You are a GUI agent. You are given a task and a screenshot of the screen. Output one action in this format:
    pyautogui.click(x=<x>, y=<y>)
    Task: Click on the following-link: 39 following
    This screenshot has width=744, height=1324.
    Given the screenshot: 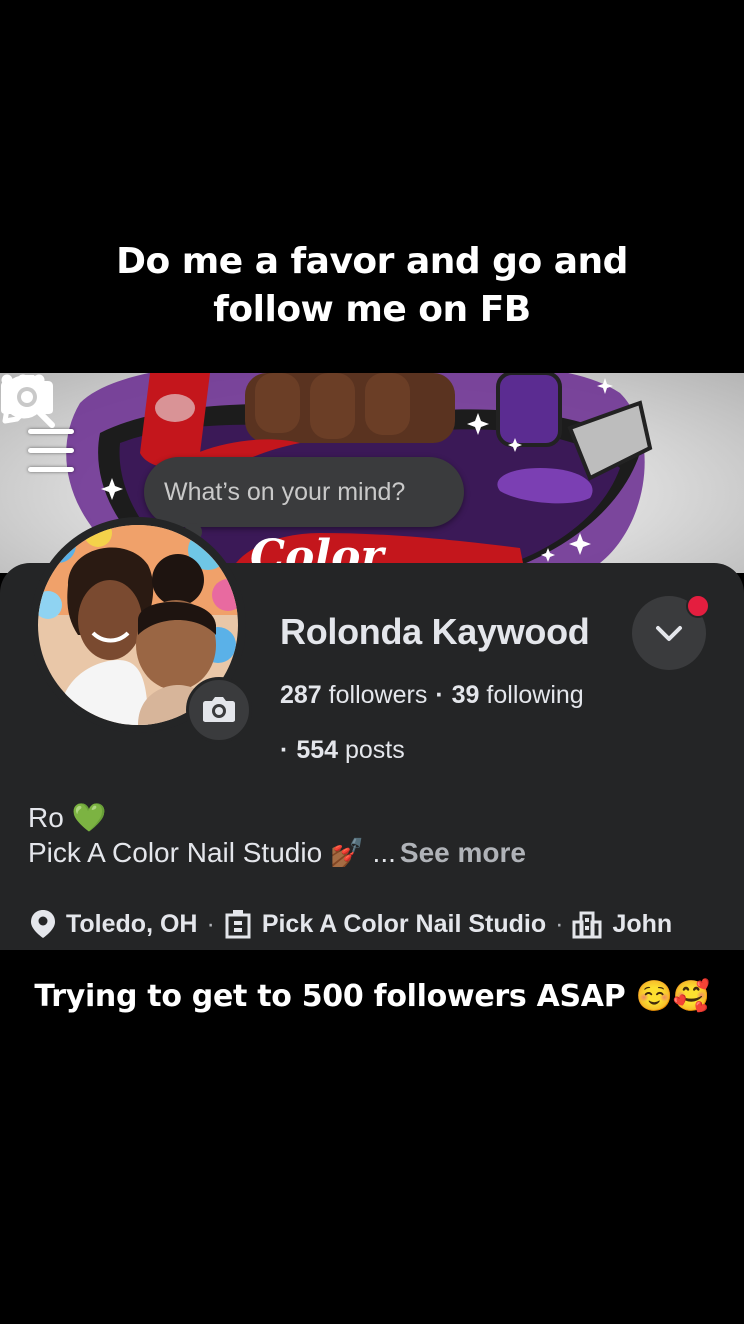 What is the action you would take?
    pyautogui.click(x=518, y=695)
    